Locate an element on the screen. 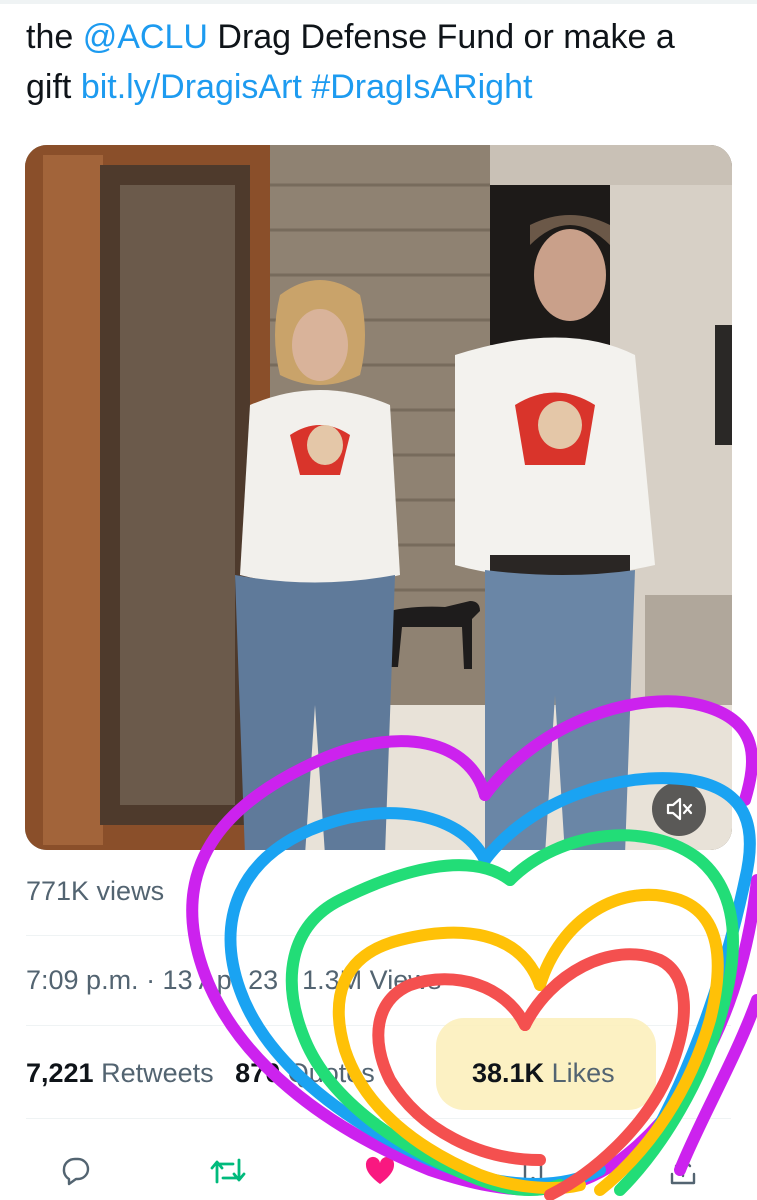 Image resolution: width=757 pixels, height=1200 pixels. reply-button is located at coordinates (75, 1171).